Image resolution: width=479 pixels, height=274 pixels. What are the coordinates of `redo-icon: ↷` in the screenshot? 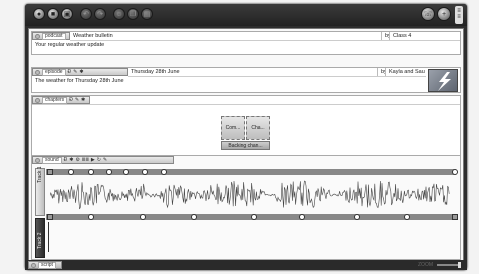 It's located at (100, 14).